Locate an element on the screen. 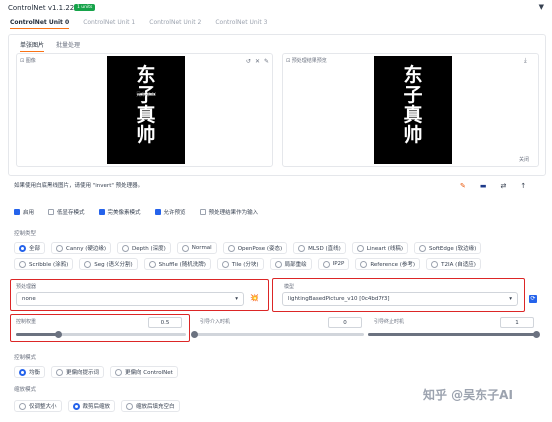 The height and width of the screenshot is (422, 552). input-image: 东 子 吴东子AI 真 帅 is located at coordinates (146, 110).